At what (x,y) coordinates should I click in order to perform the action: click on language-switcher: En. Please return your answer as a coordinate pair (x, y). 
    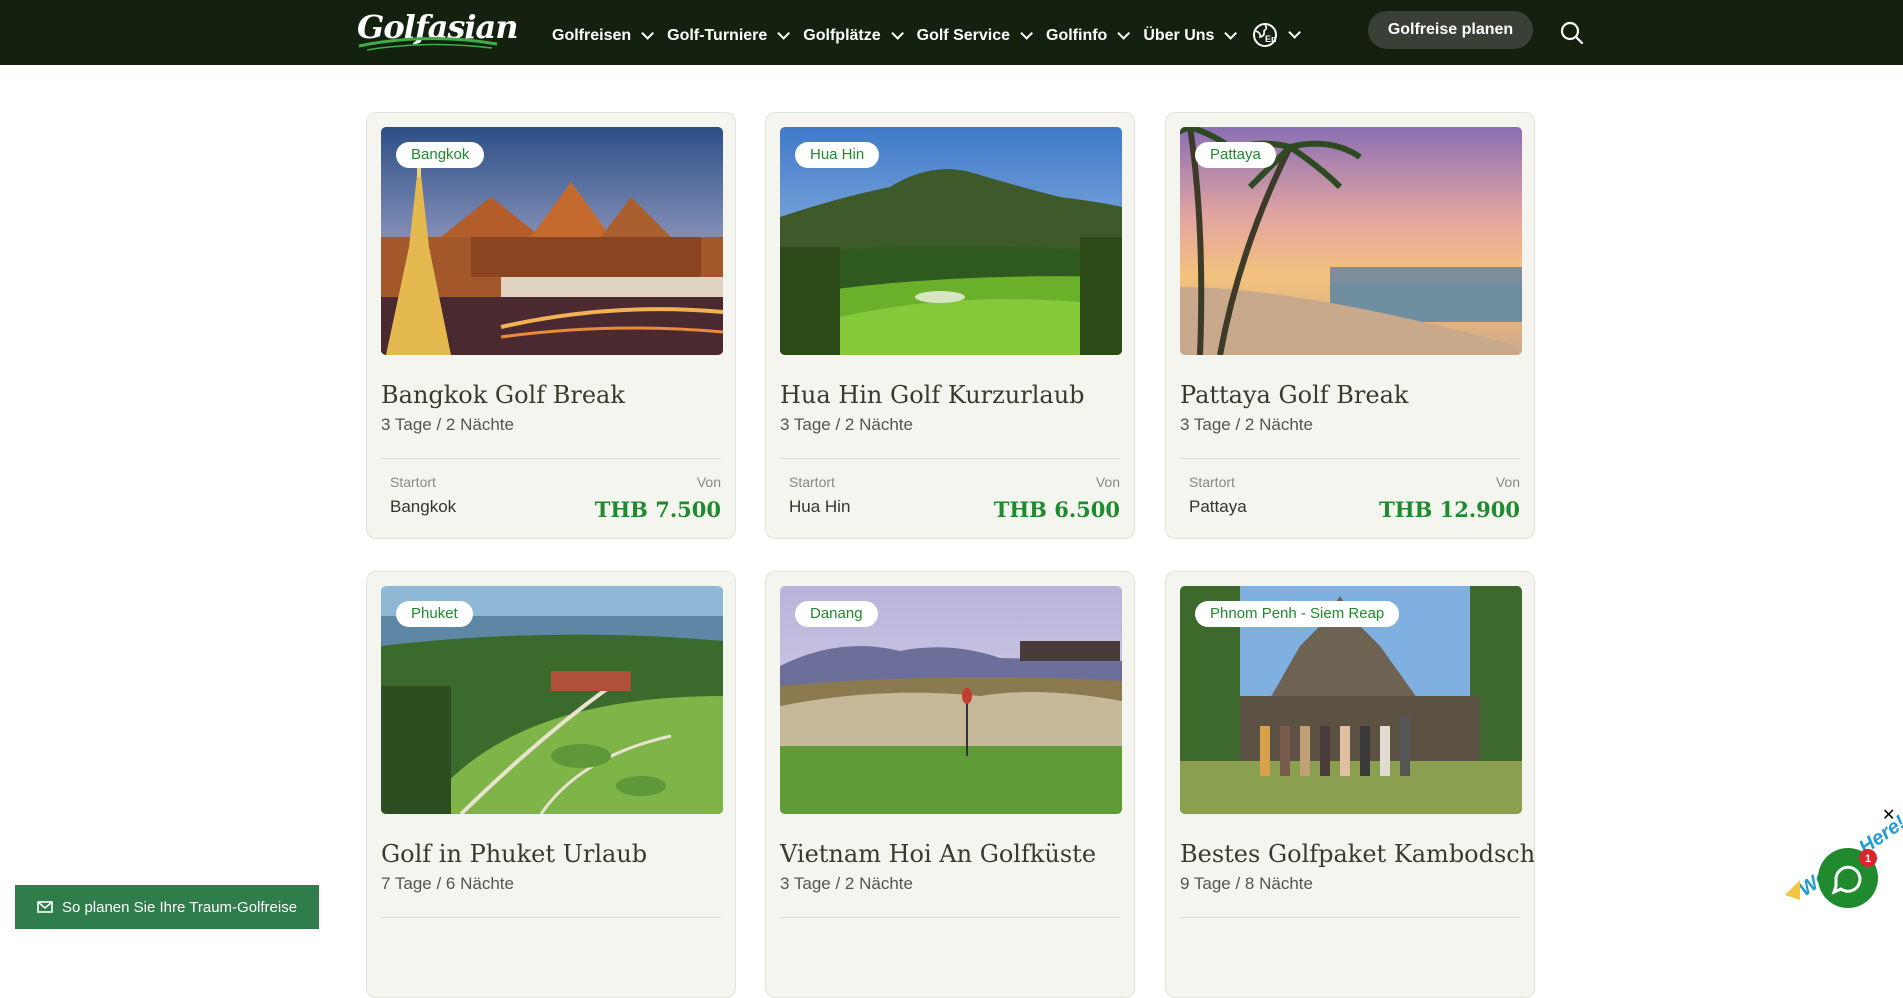
    Looking at the image, I should click on (1277, 33).